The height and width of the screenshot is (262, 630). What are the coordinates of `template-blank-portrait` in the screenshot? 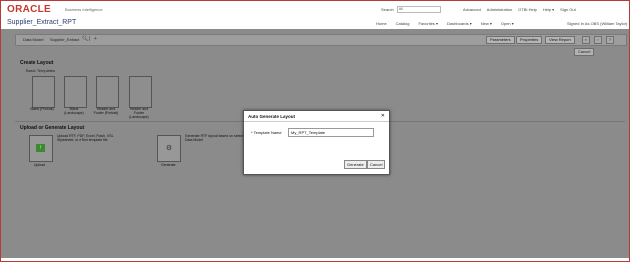 It's located at (43, 92).